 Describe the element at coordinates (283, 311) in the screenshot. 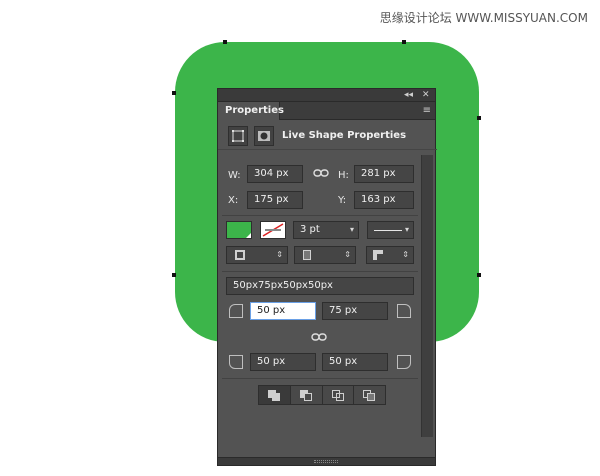

I see `top-left-corner-field: 50 px` at that location.